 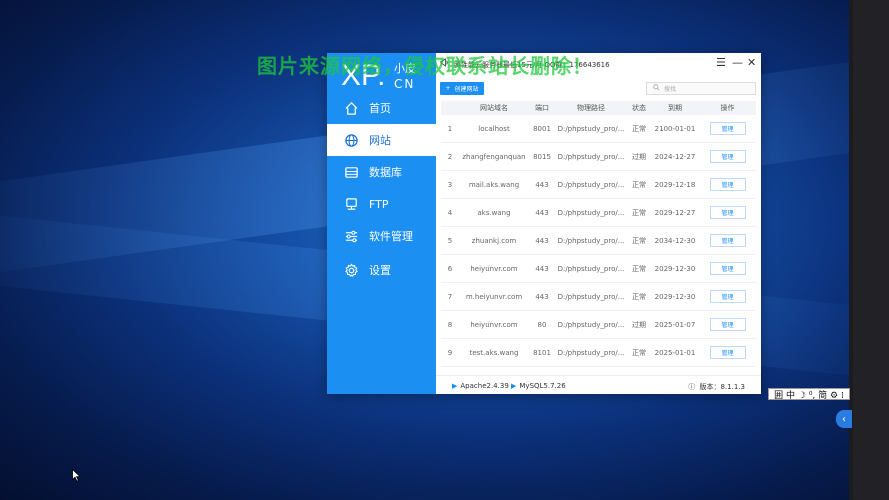 I want to click on expiry-cell: 2025-01-01, so click(x=675, y=352).